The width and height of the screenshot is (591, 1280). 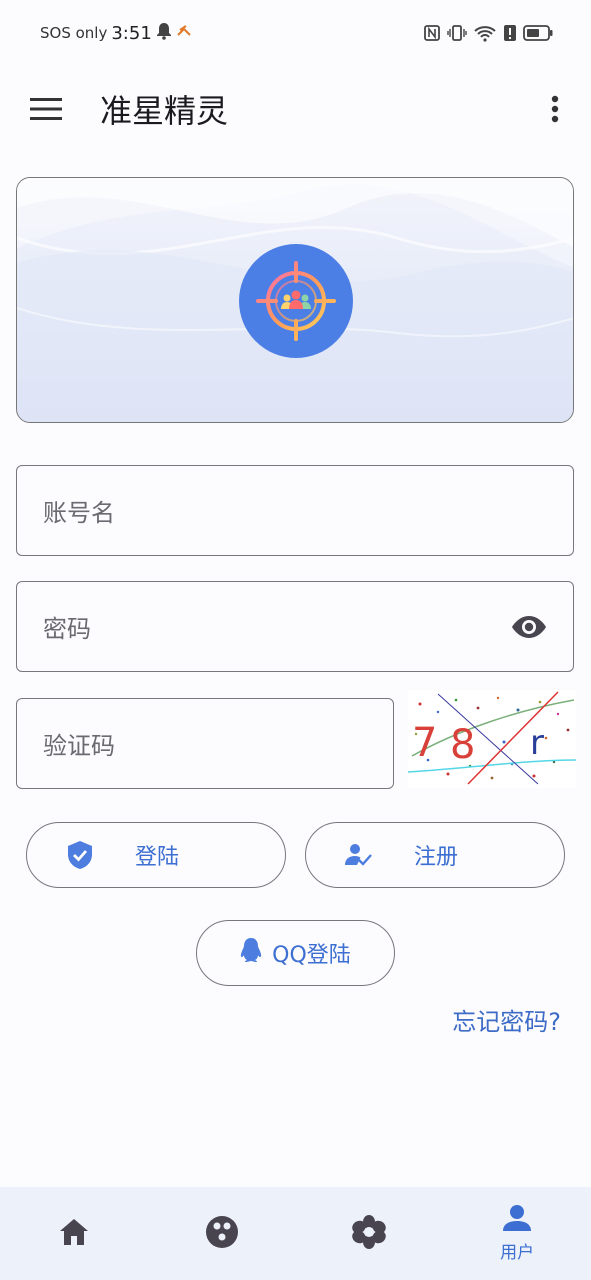 I want to click on shield-check-icon, so click(x=80, y=855).